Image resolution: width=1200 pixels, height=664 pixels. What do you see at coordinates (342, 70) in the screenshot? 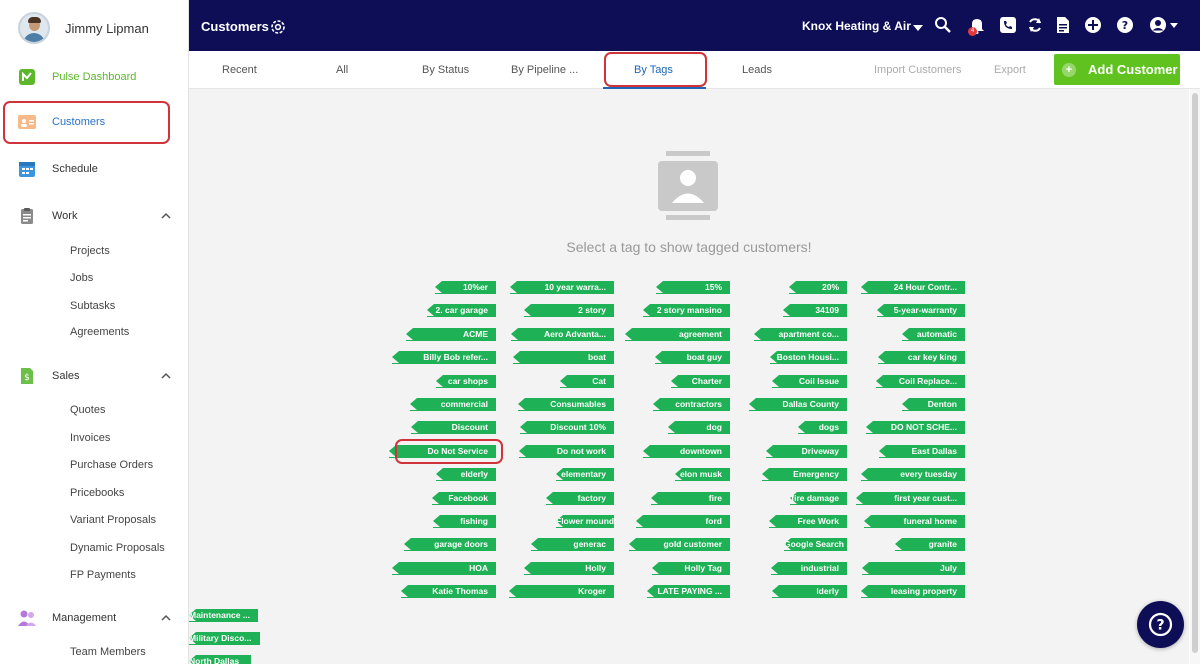
I see `tab-all: All` at bounding box center [342, 70].